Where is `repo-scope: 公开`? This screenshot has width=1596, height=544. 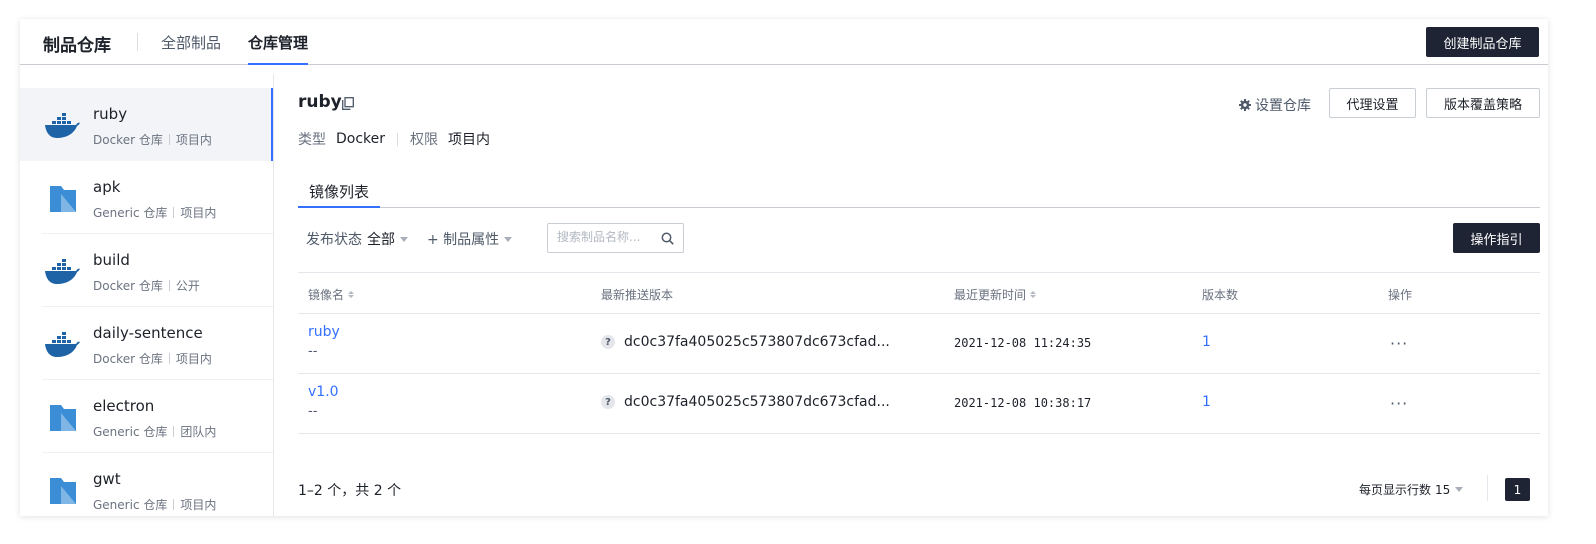 repo-scope: 公开 is located at coordinates (187, 286).